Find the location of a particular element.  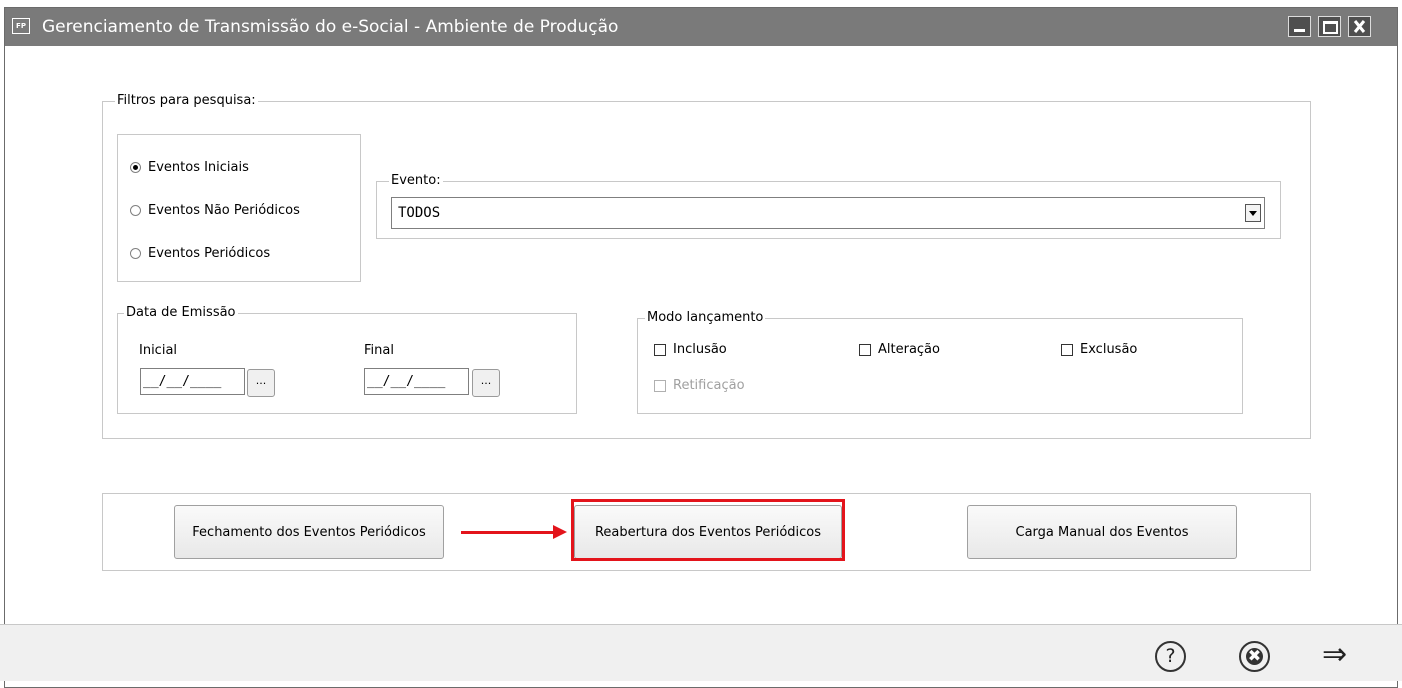

evento-select: TODOS is located at coordinates (828, 213).